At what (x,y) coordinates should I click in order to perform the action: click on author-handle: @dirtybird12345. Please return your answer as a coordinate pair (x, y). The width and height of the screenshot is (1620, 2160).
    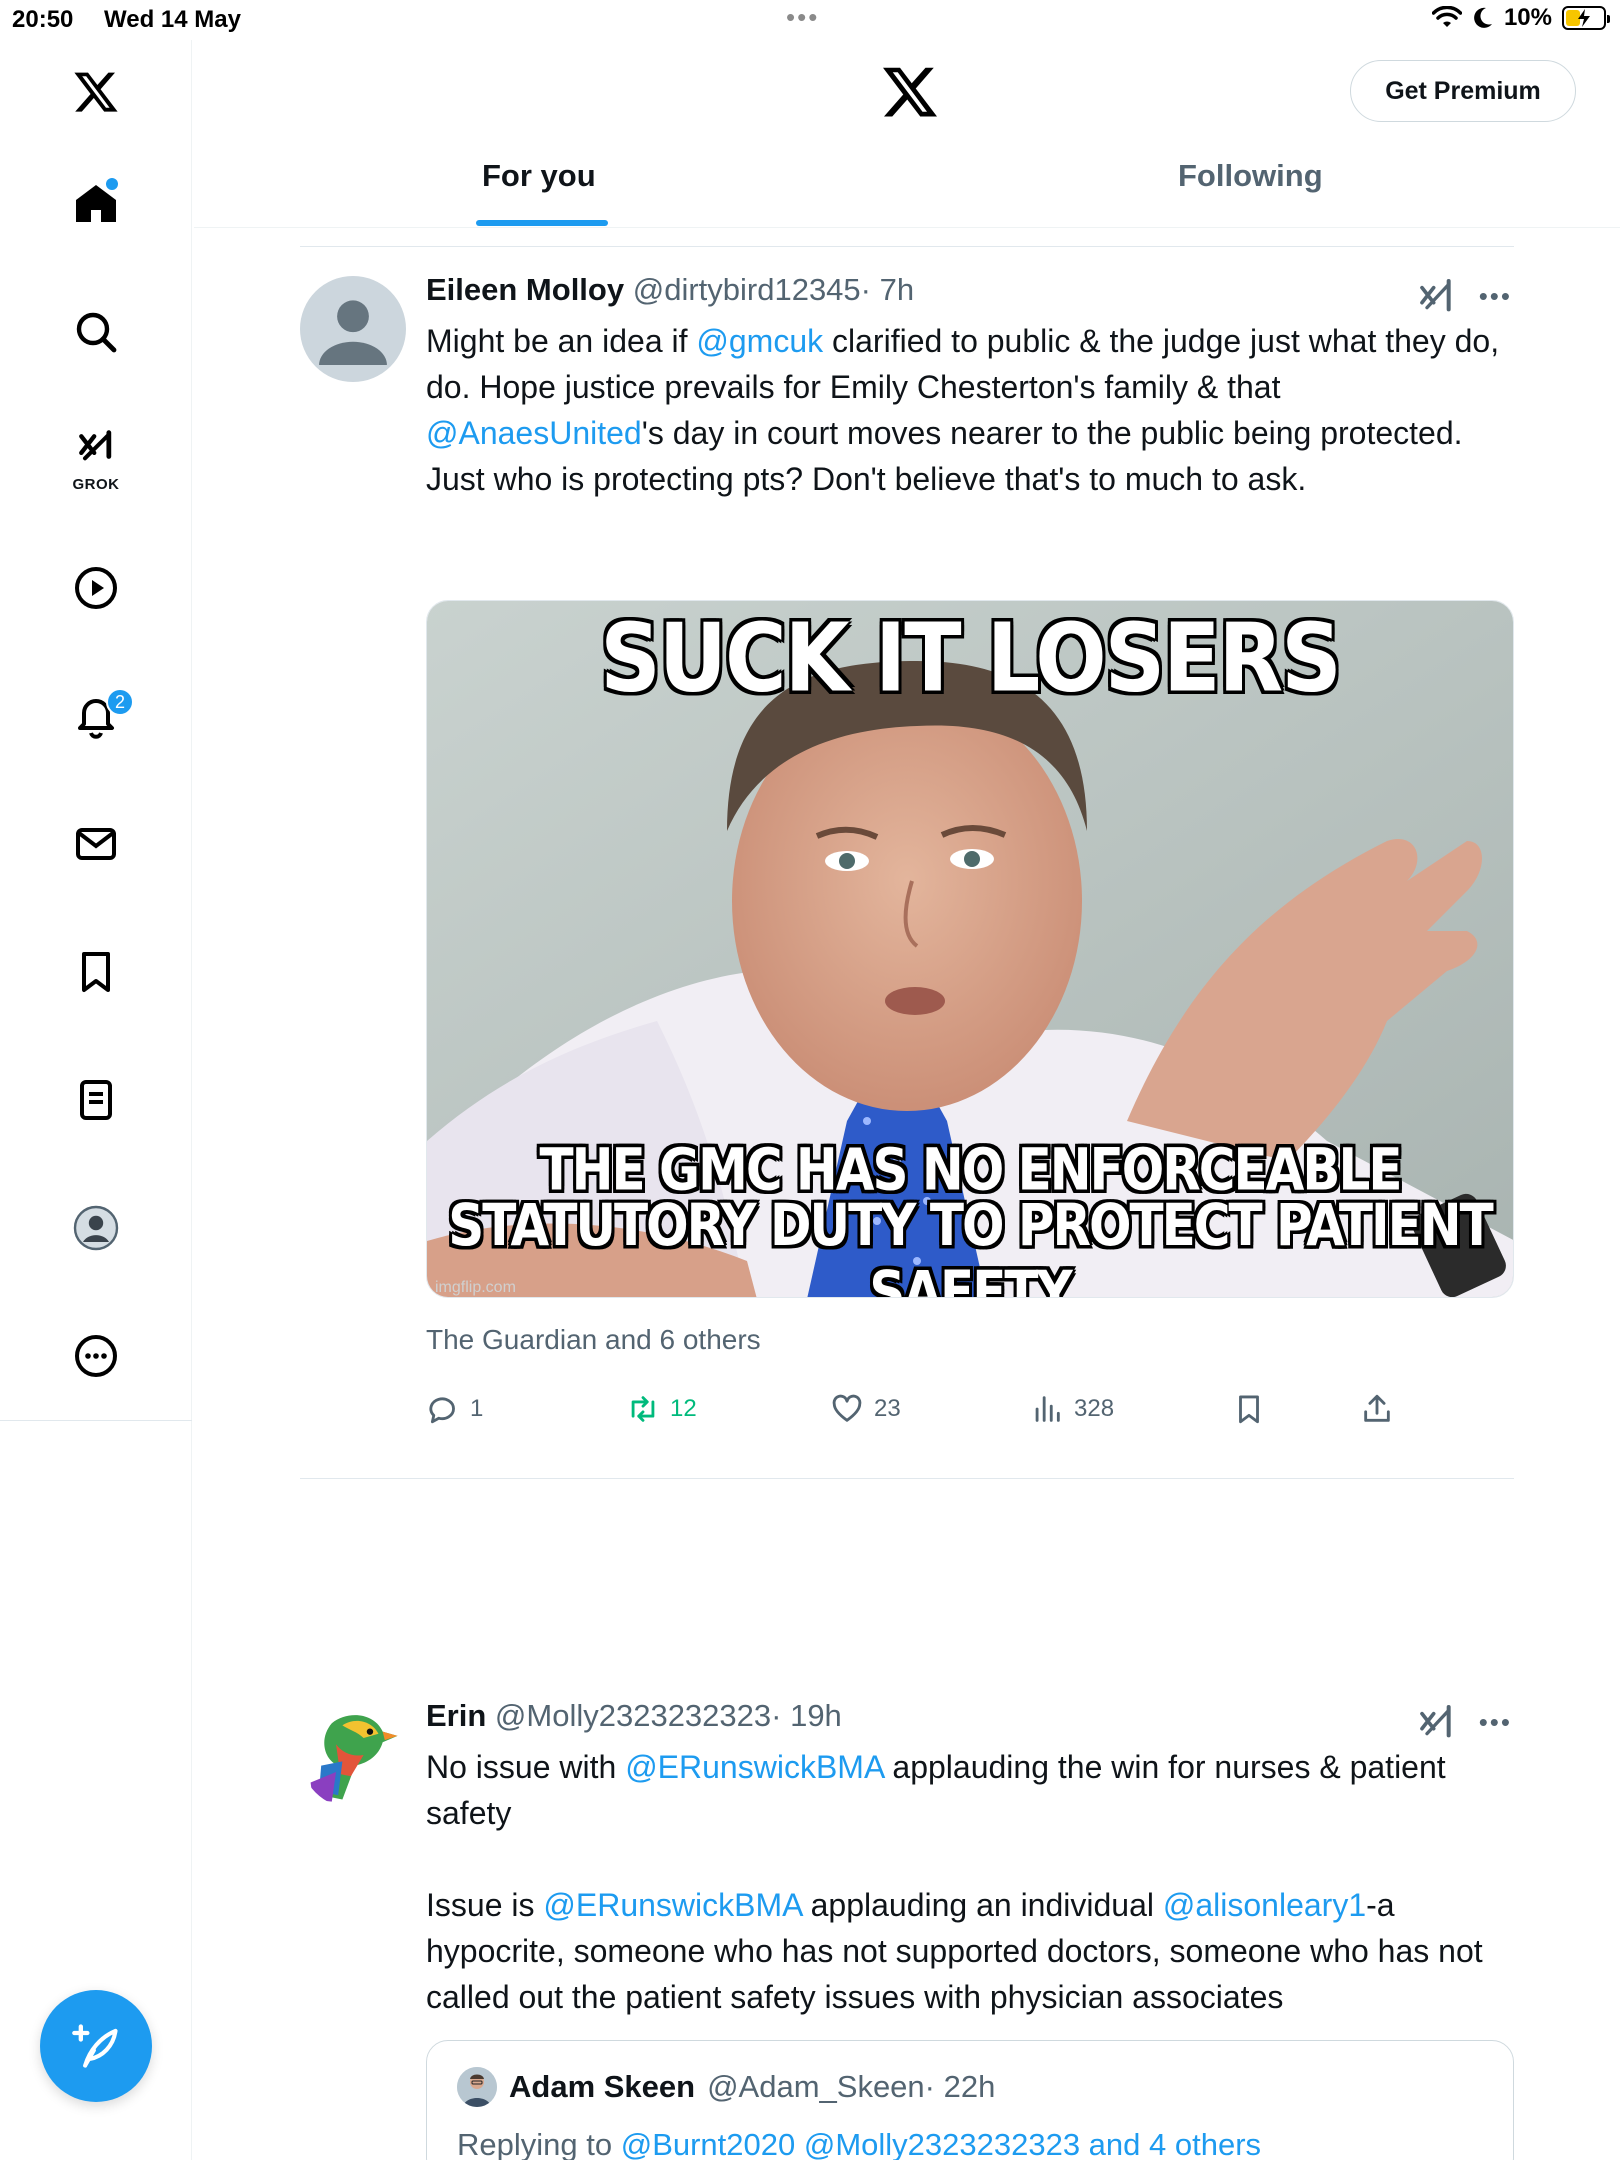
    Looking at the image, I should click on (747, 289).